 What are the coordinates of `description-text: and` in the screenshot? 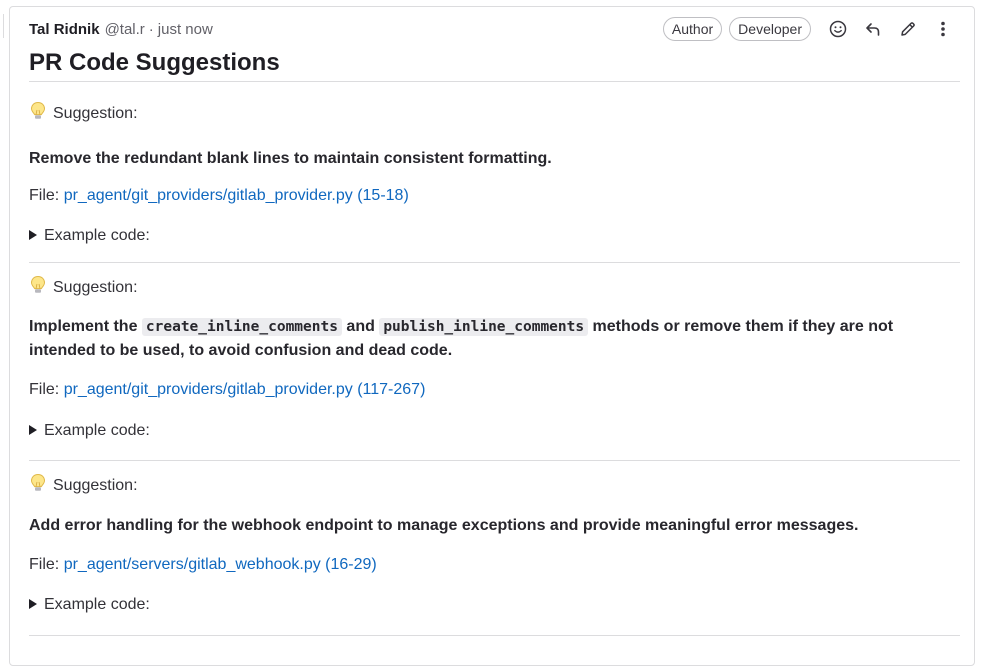 It's located at (360, 326).